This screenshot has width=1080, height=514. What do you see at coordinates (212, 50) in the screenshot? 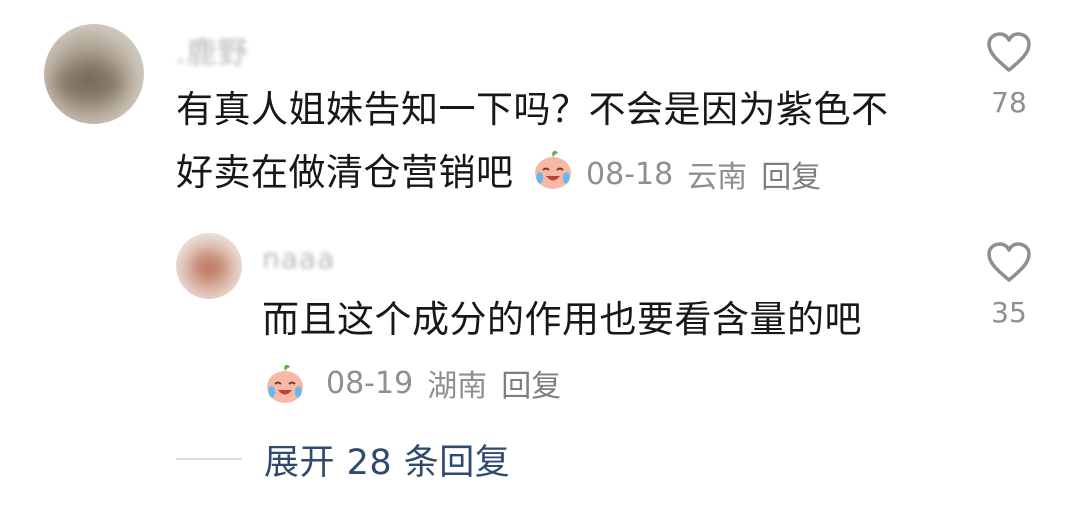
I see `username: .鹿野` at bounding box center [212, 50].